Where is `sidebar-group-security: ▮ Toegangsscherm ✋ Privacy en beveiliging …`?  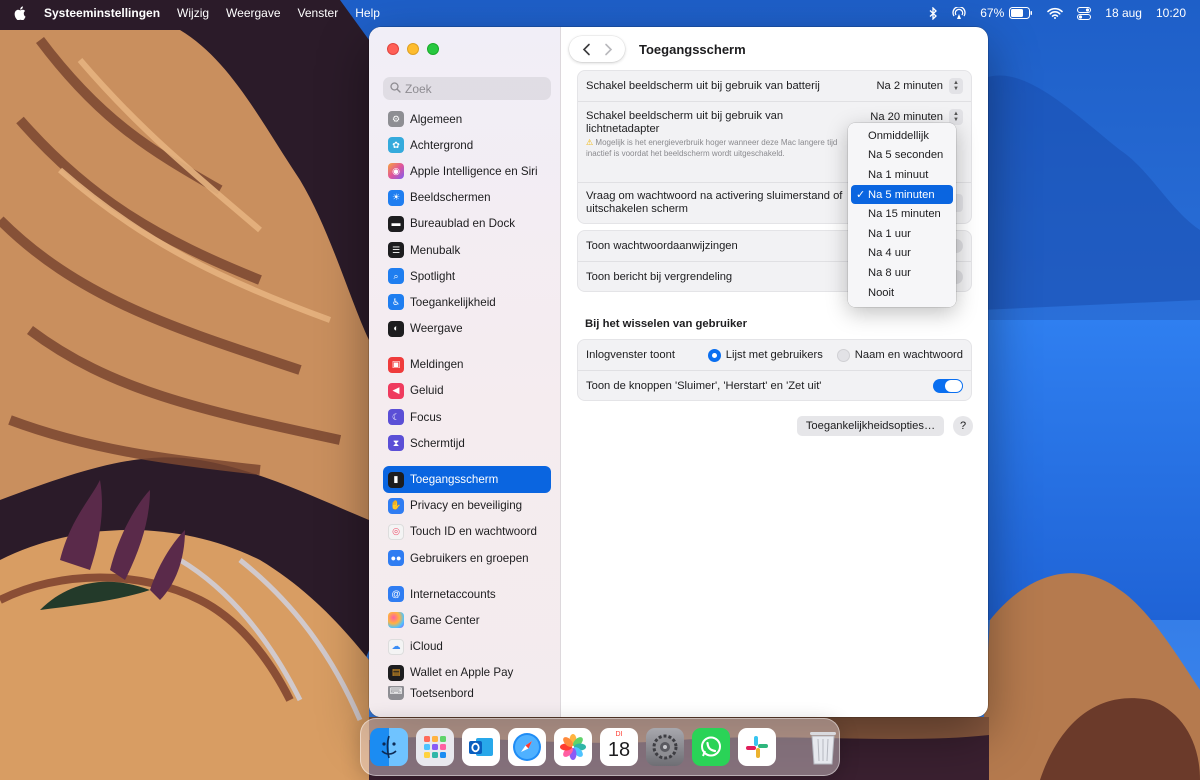 sidebar-group-security: ▮ Toegangsscherm ✋ Privacy en beveiliging … is located at coordinates (467, 518).